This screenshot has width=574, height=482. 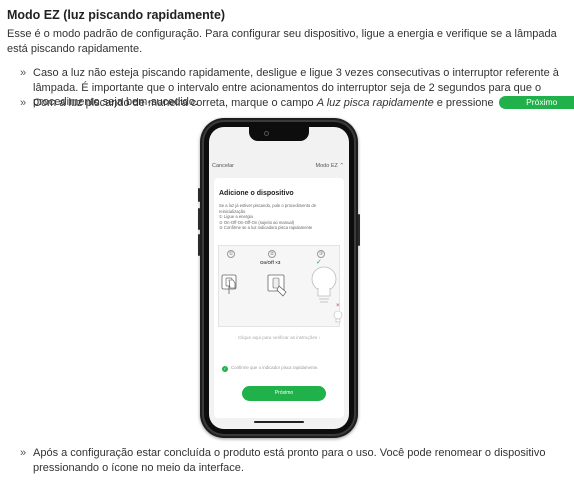 What do you see at coordinates (321, 254) in the screenshot?
I see `step-number: ③` at bounding box center [321, 254].